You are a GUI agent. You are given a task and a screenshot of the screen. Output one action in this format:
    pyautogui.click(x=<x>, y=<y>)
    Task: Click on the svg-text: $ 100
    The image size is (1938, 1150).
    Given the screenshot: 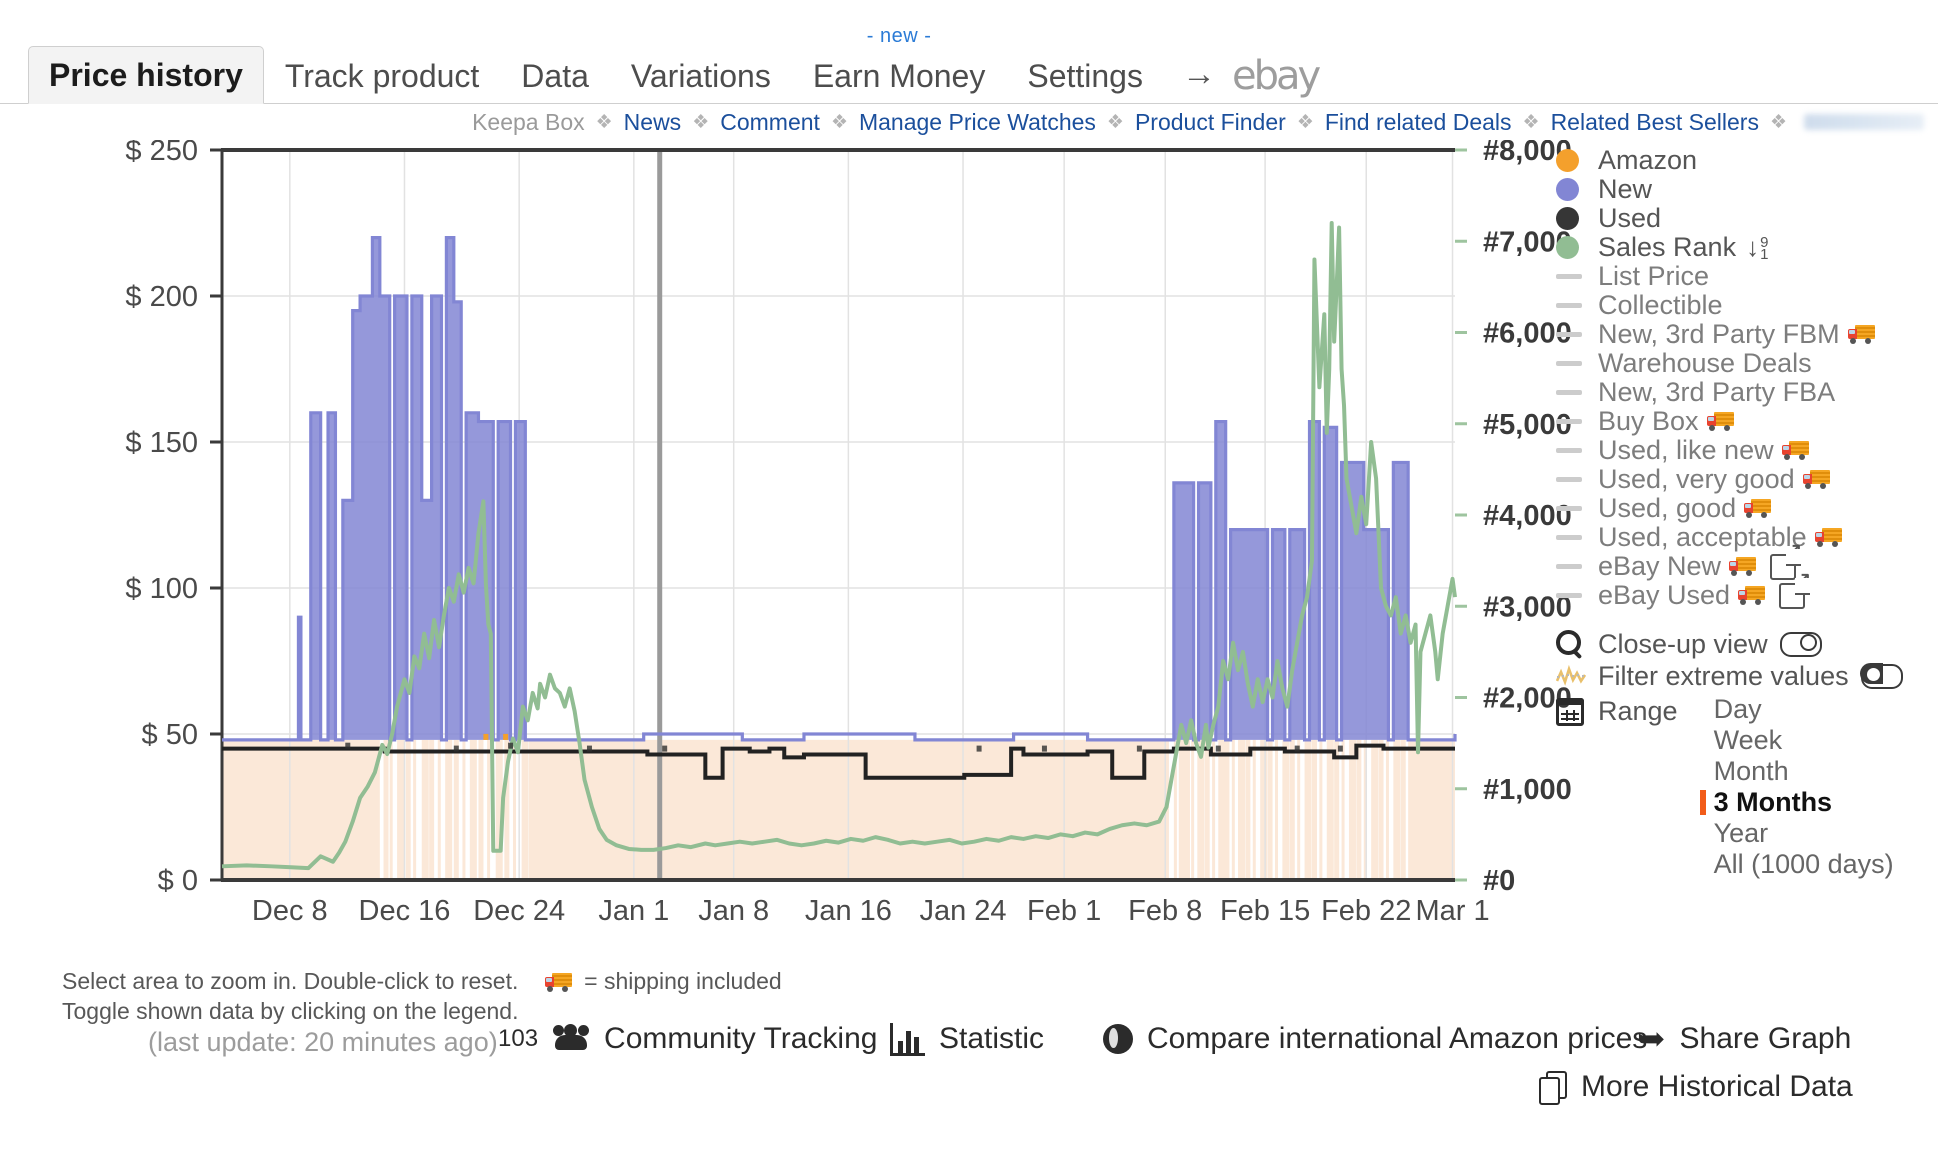 What is the action you would take?
    pyautogui.click(x=161, y=589)
    